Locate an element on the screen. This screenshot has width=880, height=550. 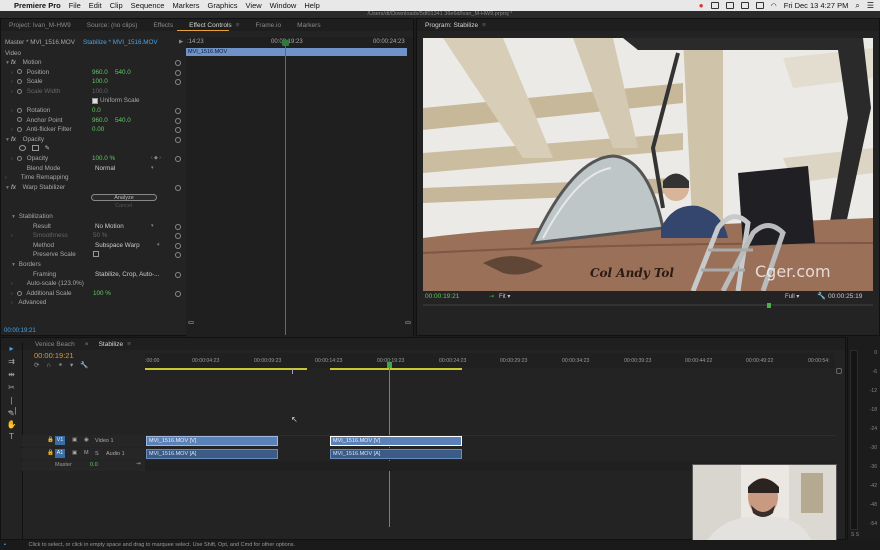
work-area-bar is located at coordinates (226, 369).